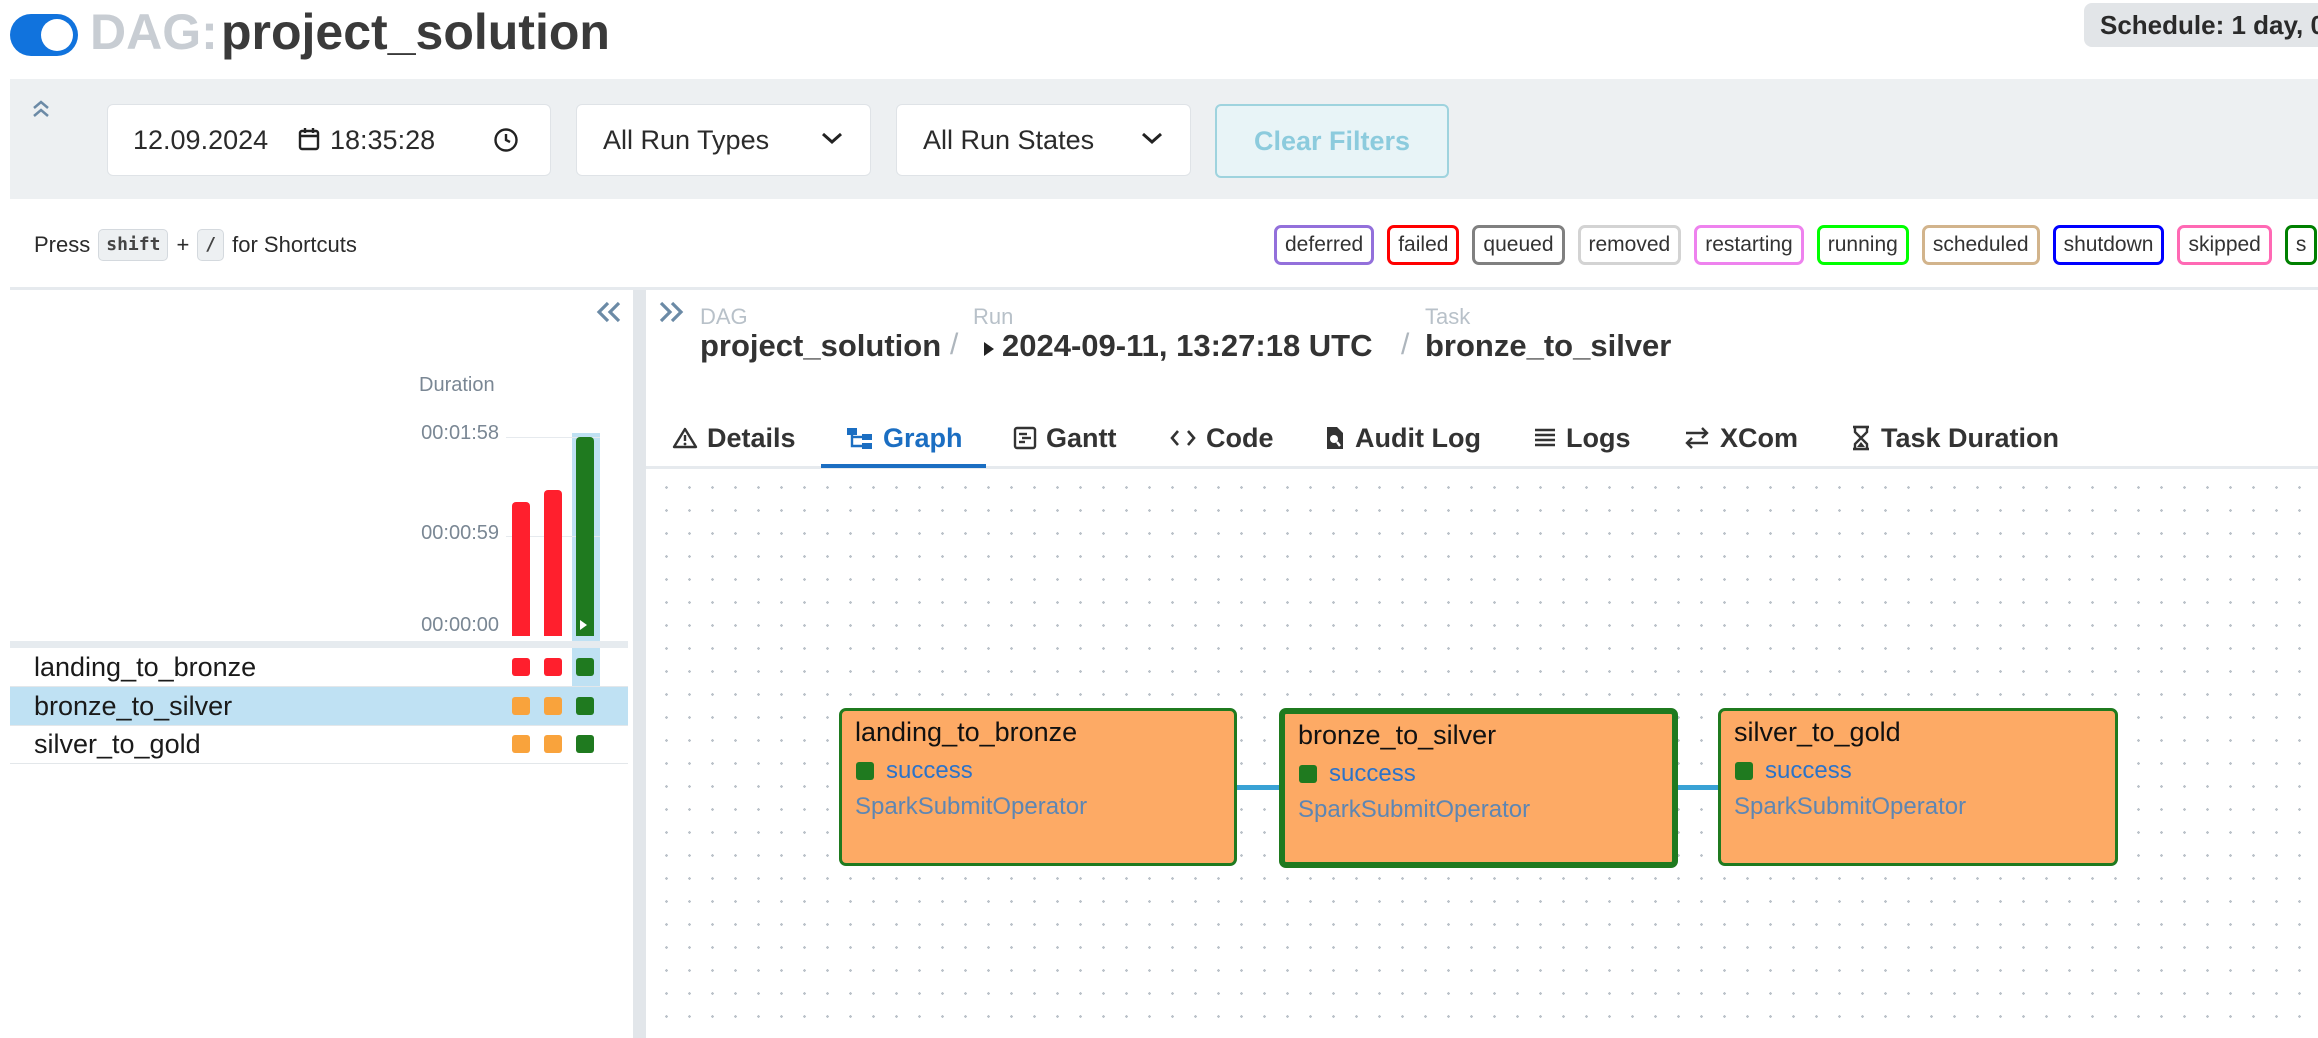 The width and height of the screenshot is (2318, 1038). I want to click on tab-logs: Logs, so click(1582, 438).